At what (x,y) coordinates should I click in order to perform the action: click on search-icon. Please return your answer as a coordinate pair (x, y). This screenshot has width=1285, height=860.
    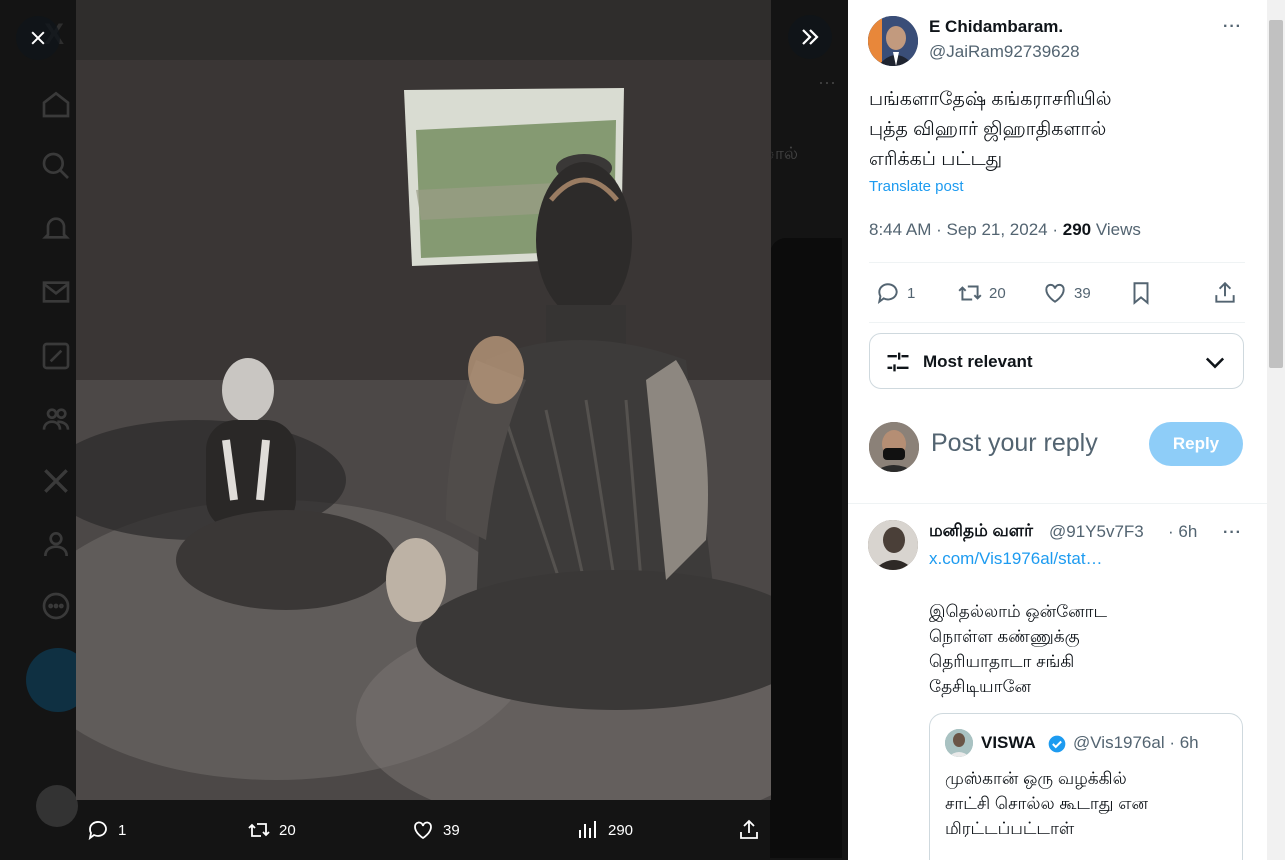
    Looking at the image, I should click on (55, 165).